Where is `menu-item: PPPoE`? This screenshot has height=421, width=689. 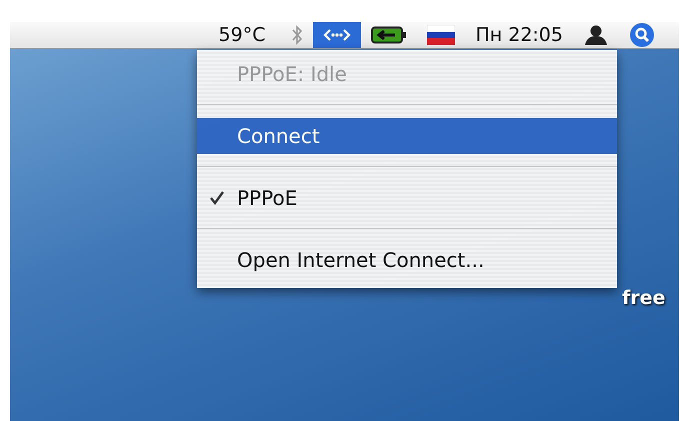
menu-item: PPPoE is located at coordinates (407, 198).